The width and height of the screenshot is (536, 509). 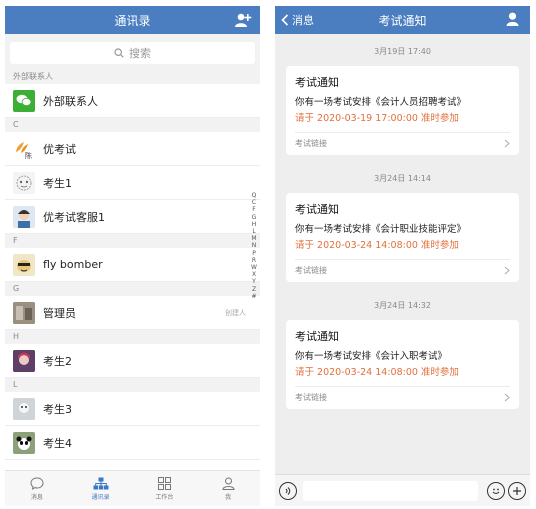 I want to click on creator-badge: 创建人, so click(x=235, y=312).